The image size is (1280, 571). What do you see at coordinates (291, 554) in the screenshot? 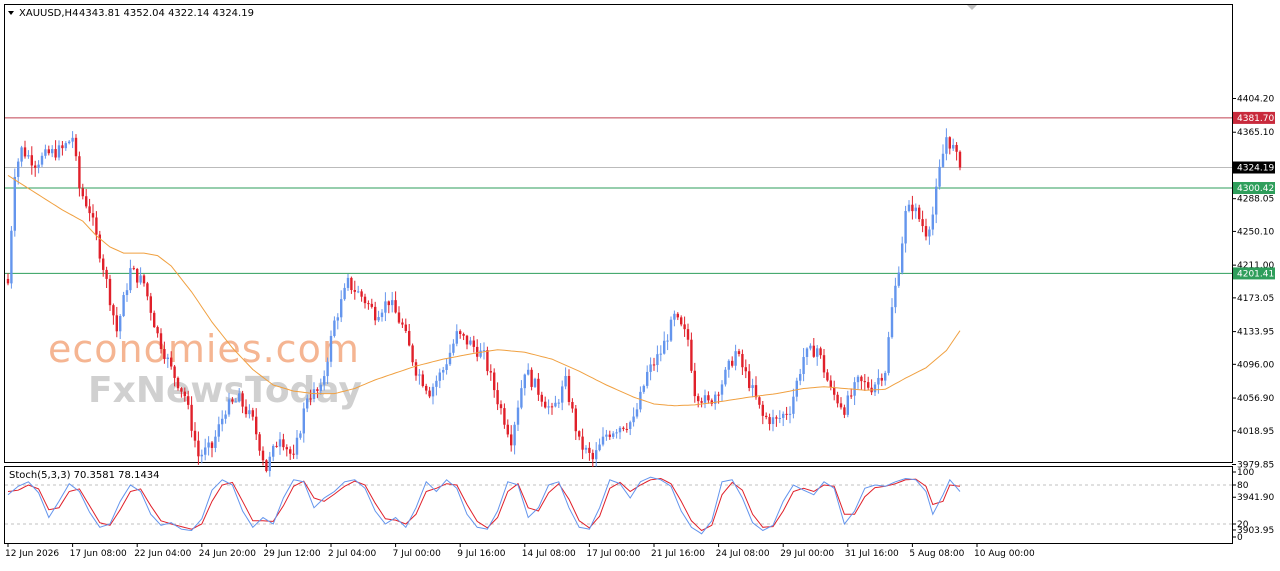
I see `x-tick-label: 29 Jun 12:00` at bounding box center [291, 554].